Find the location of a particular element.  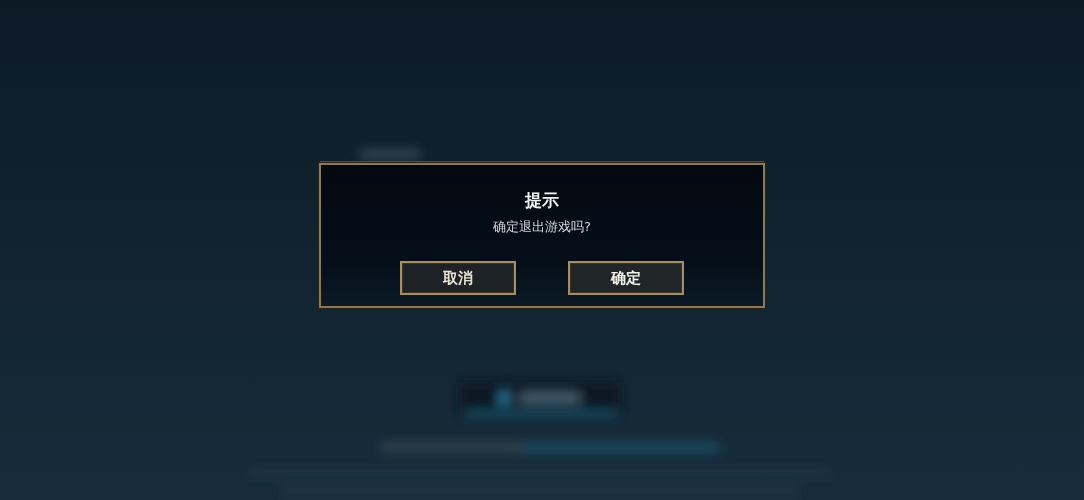

confirm-button: 确定 is located at coordinates (626, 278).